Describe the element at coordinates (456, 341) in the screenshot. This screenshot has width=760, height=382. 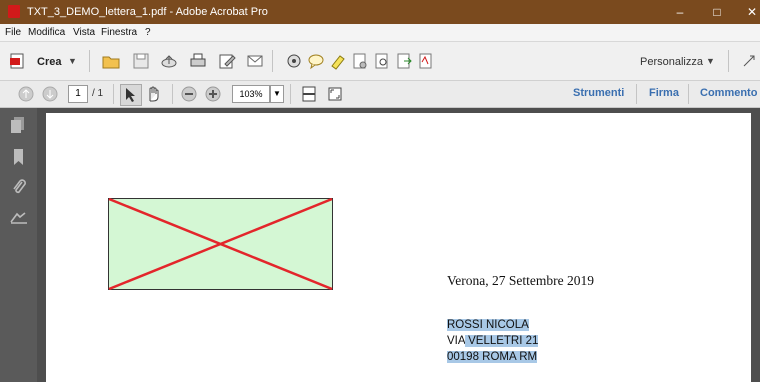
I see `recipient-street-prefix: VIA` at that location.